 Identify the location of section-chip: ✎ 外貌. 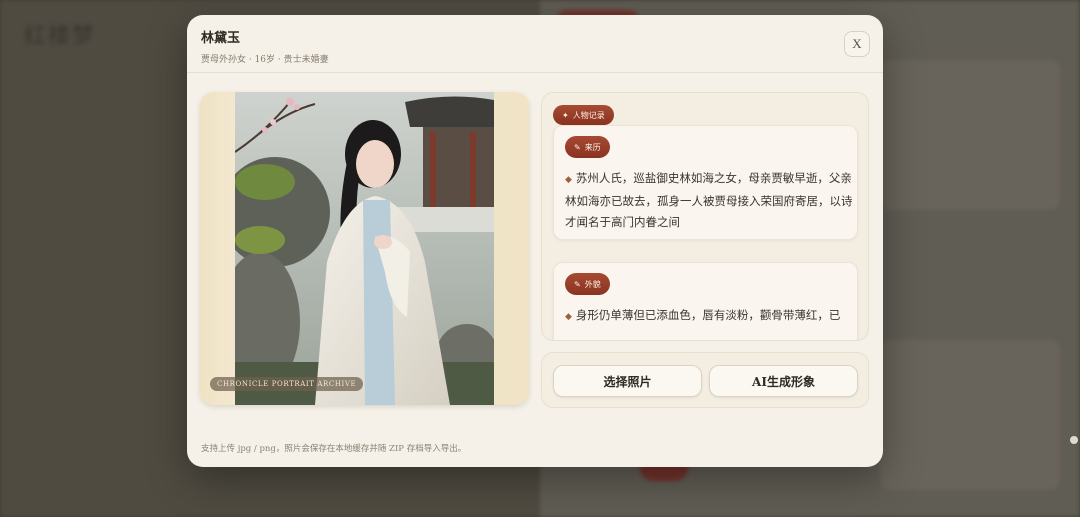
(587, 284).